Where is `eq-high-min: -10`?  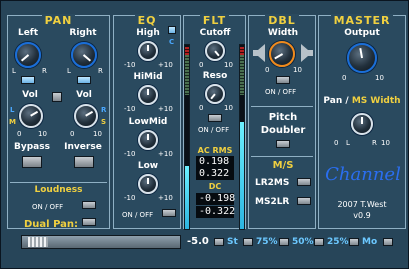 eq-high-min: -10 is located at coordinates (130, 65).